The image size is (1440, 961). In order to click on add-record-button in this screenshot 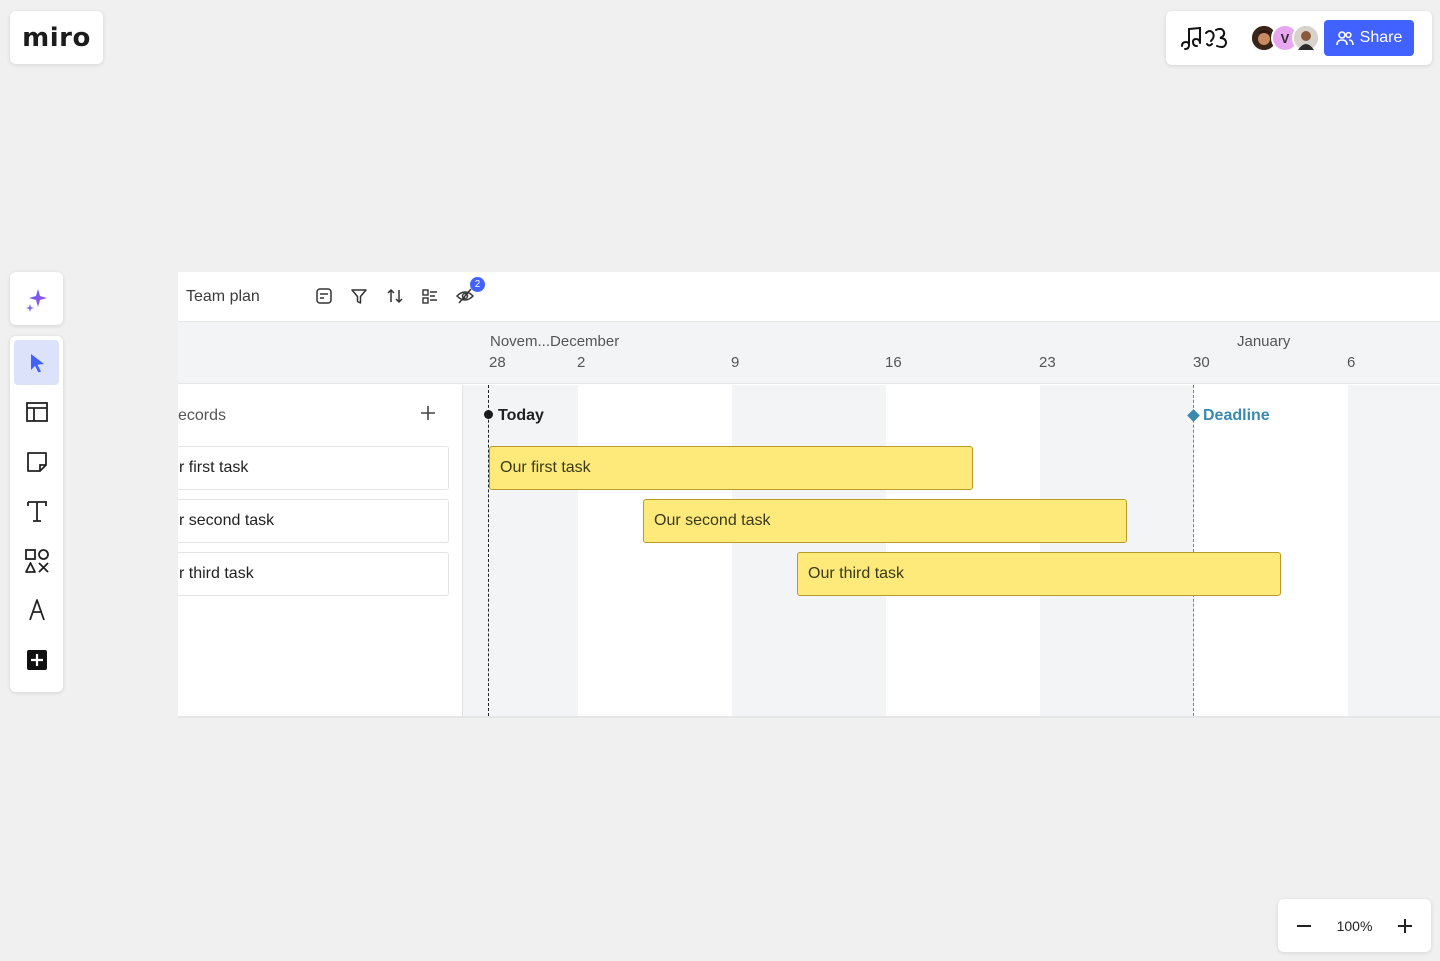, I will do `click(428, 413)`.